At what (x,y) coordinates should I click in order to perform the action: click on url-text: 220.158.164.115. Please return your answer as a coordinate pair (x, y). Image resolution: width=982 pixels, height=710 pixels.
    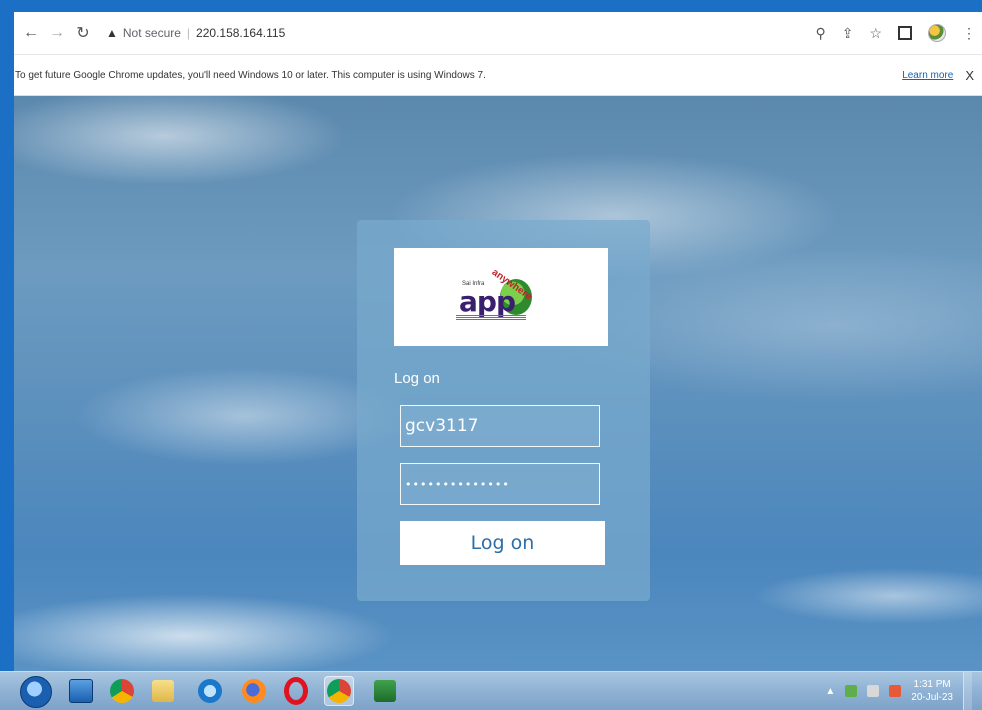
    Looking at the image, I should click on (240, 33).